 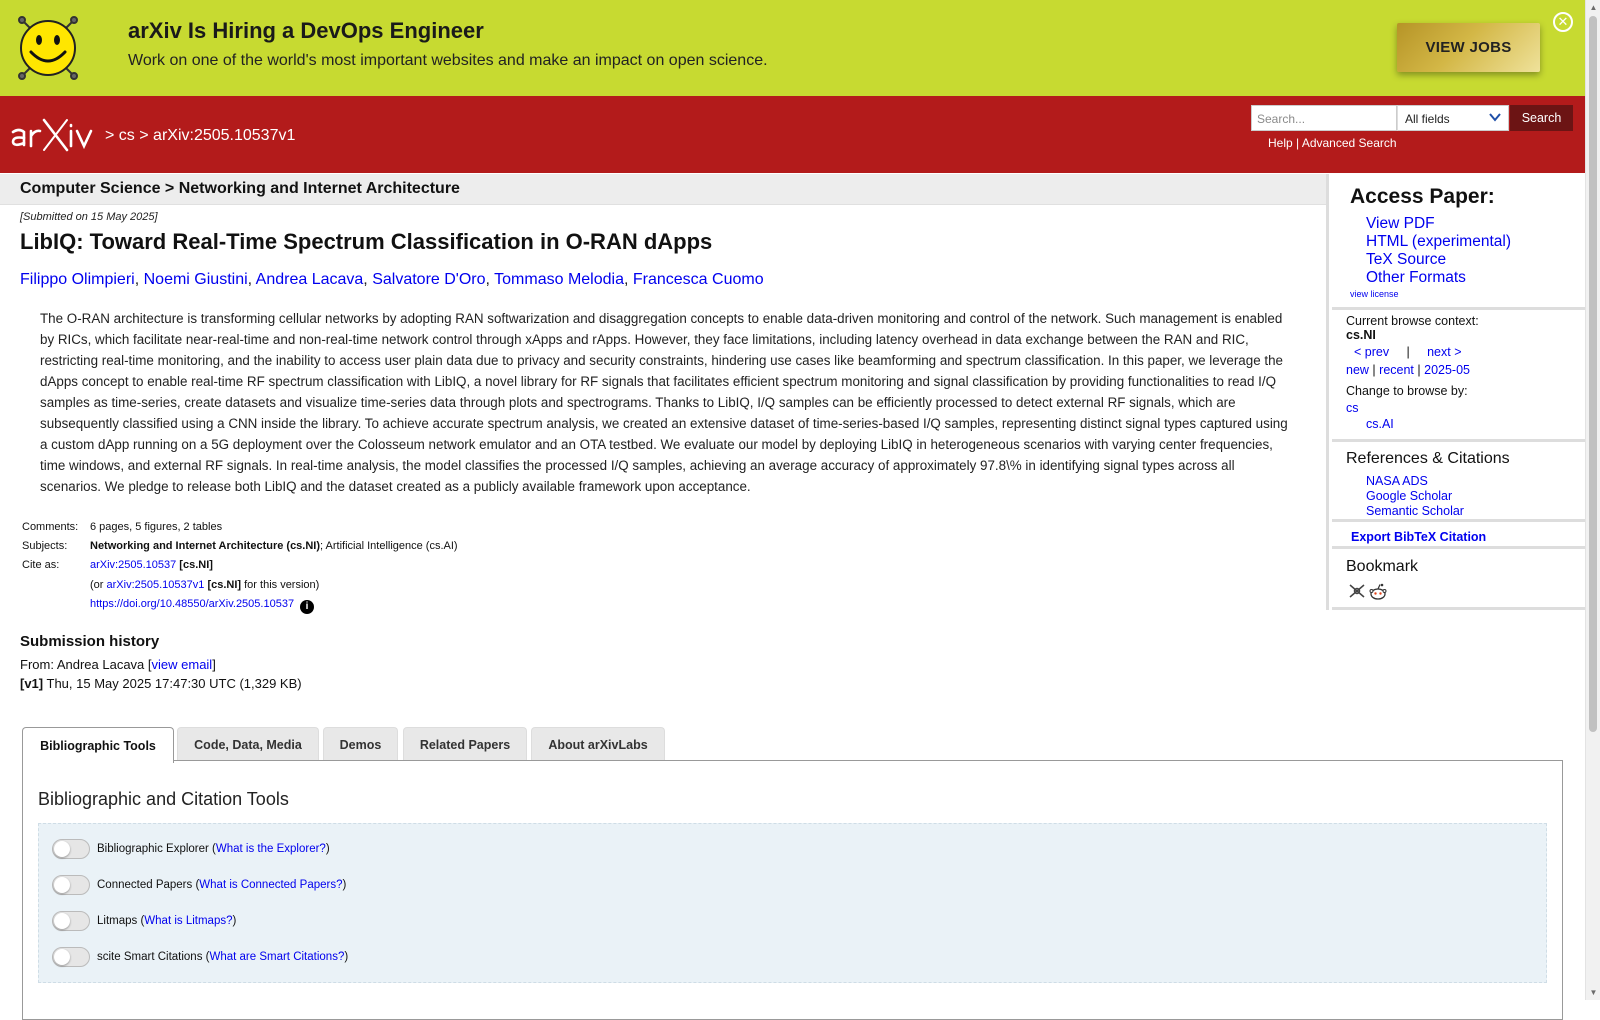 What do you see at coordinates (196, 279) in the screenshot?
I see `author-link: Noemi Giustini` at bounding box center [196, 279].